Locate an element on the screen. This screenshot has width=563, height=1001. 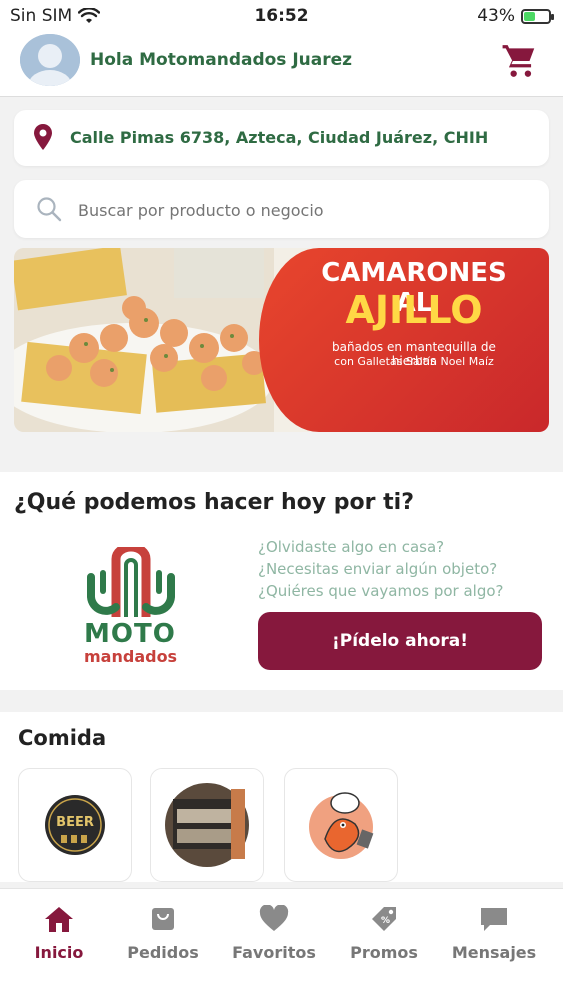
restaurant-tile-beer: BEER is located at coordinates (75, 825).